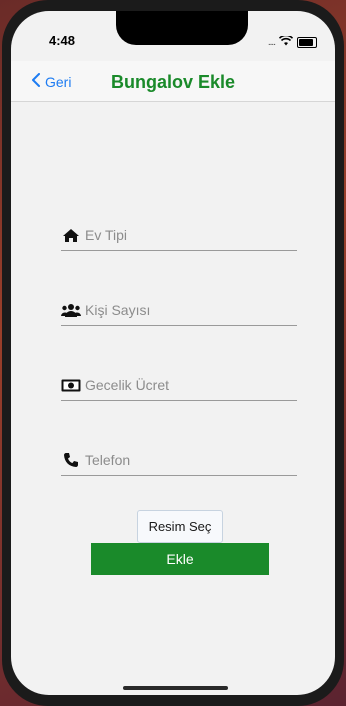  What do you see at coordinates (179, 310) in the screenshot?
I see `guest-count-field: Kişi Sayısı` at bounding box center [179, 310].